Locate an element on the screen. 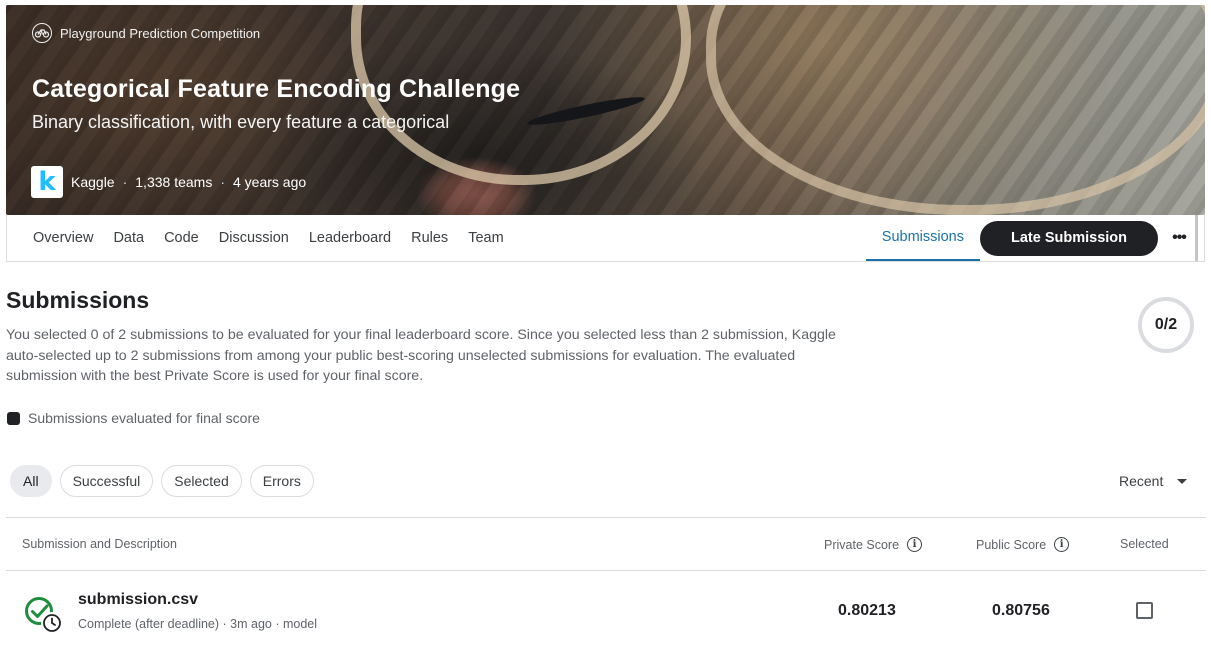 This screenshot has width=1211, height=652. tab-discussion: Discussion is located at coordinates (254, 238).